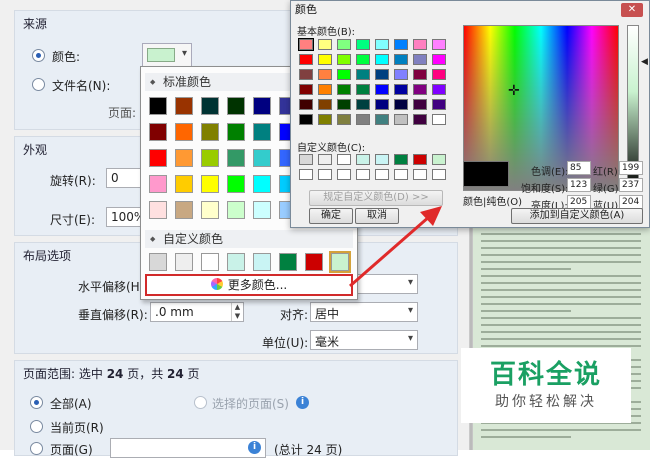  What do you see at coordinates (631, 202) in the screenshot?
I see `blue-input: 204` at bounding box center [631, 202].